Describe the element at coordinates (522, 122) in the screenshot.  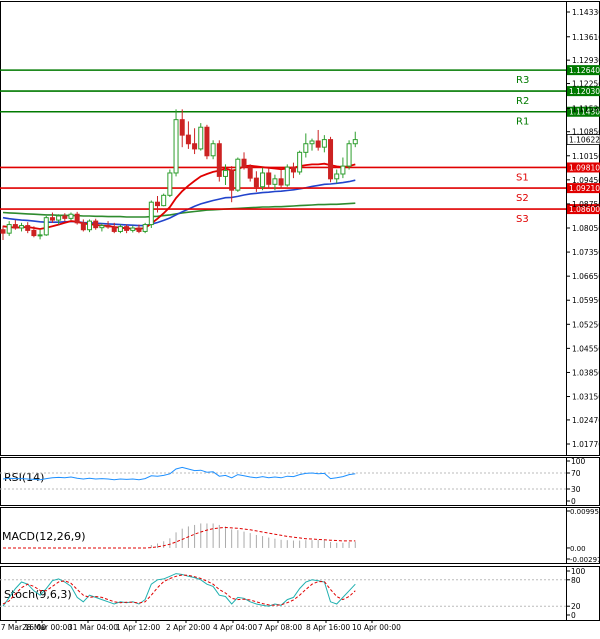
I see `level-name-r1: R1` at that location.